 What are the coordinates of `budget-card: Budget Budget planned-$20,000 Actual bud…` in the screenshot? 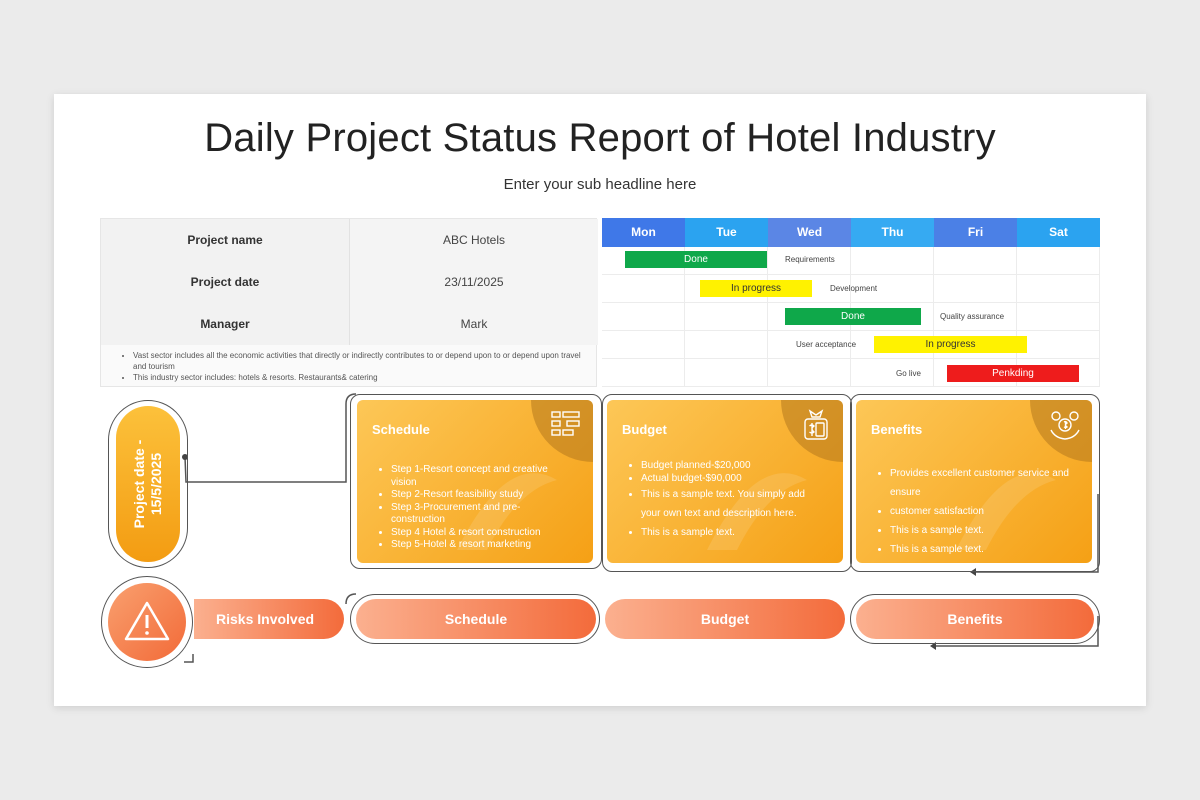 It's located at (725, 481).